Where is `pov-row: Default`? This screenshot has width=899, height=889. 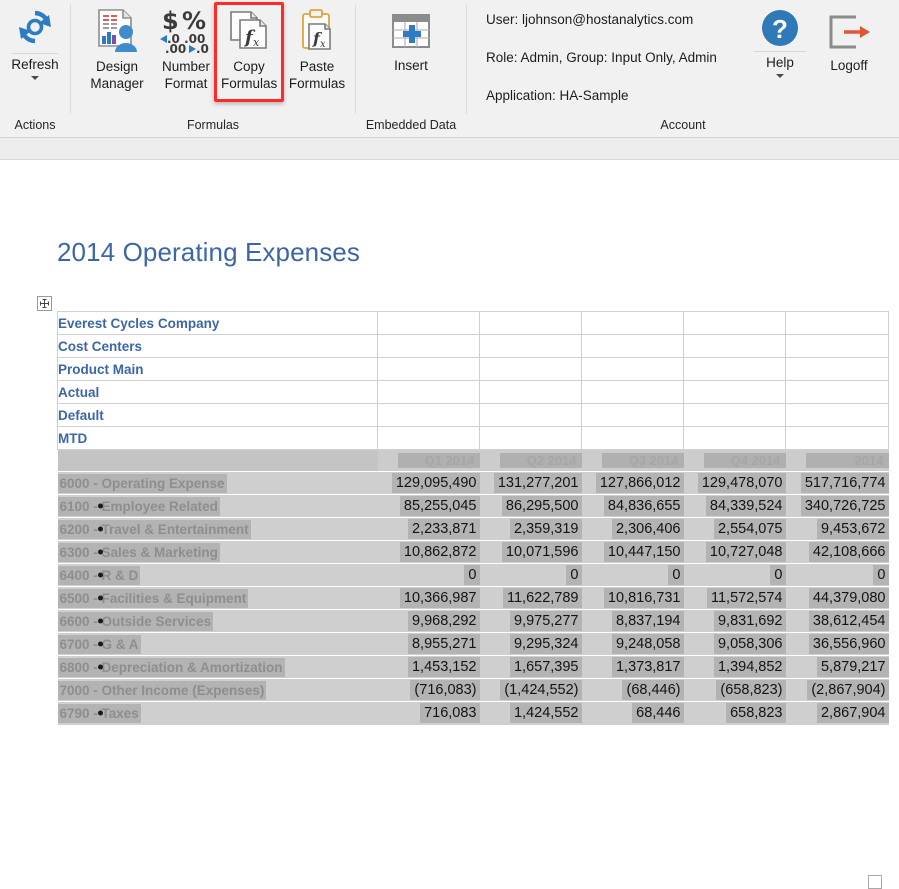
pov-row: Default is located at coordinates (473, 415).